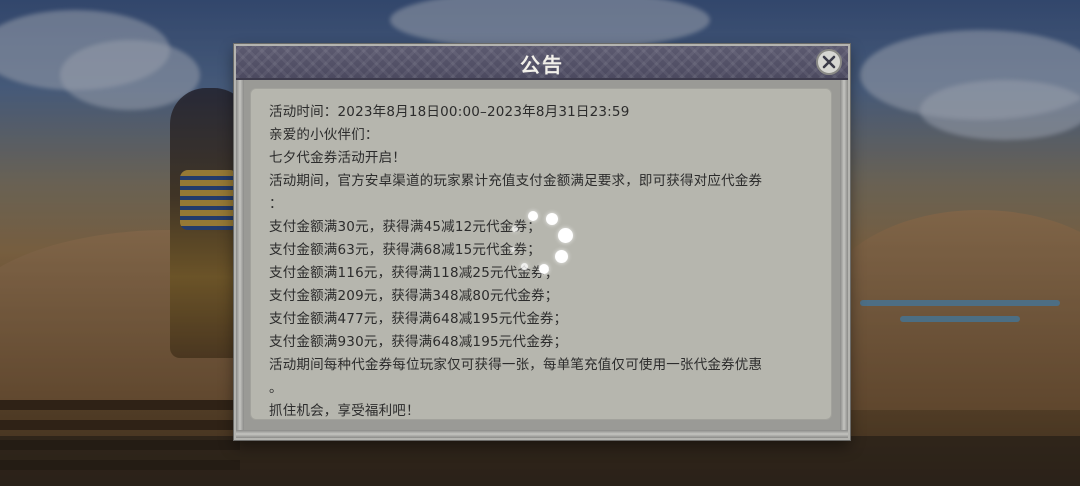  What do you see at coordinates (516, 181) in the screenshot?
I see `notice-line: 活动期间，官方安卓渠道的玩家累计充值支付金额满足要求，即可获得对应代金券` at bounding box center [516, 181].